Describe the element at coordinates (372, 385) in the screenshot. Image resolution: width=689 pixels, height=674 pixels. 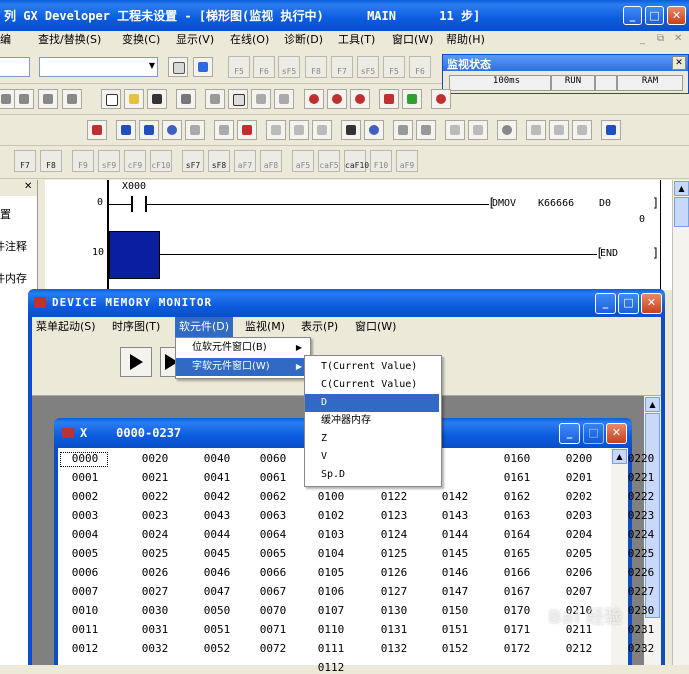
I see `menu-item-counter: C(Current Value)` at that location.